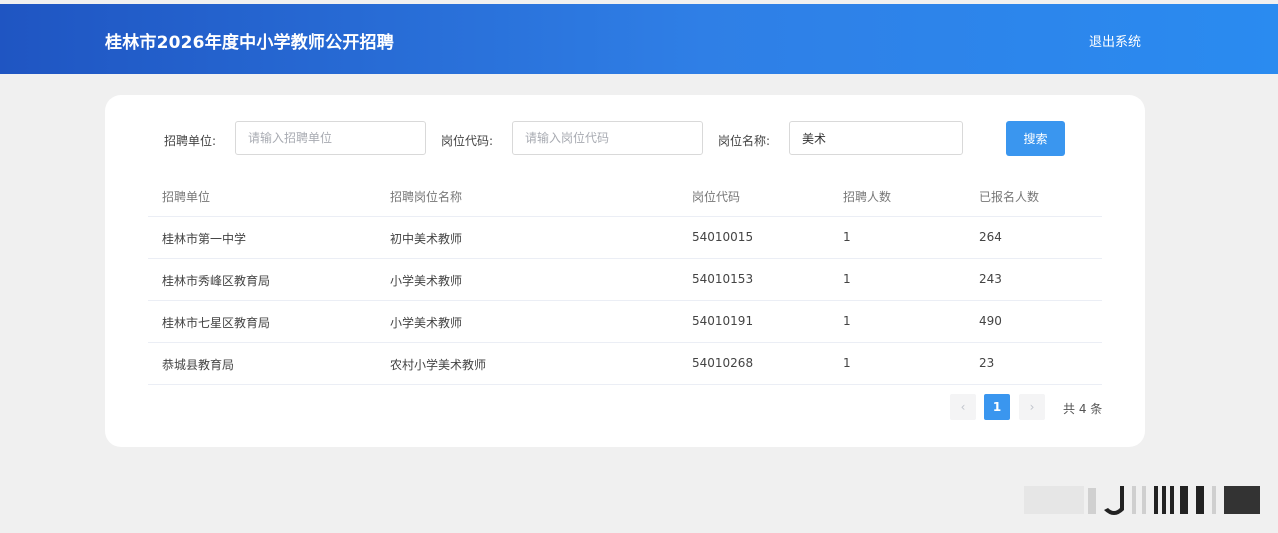 This screenshot has height=533, width=1278. I want to click on header-unit: 招聘单位, so click(186, 197).